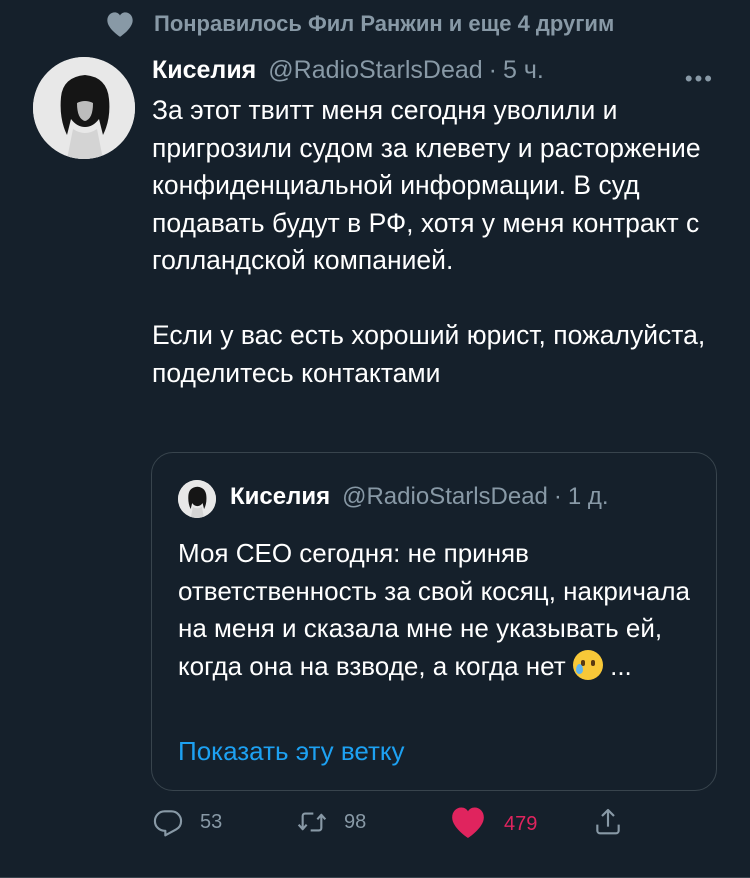 The height and width of the screenshot is (878, 750). Describe the element at coordinates (384, 23) in the screenshot. I see `social-context-text: Понравилось Фил Ранжин и еще 4 другим` at that location.